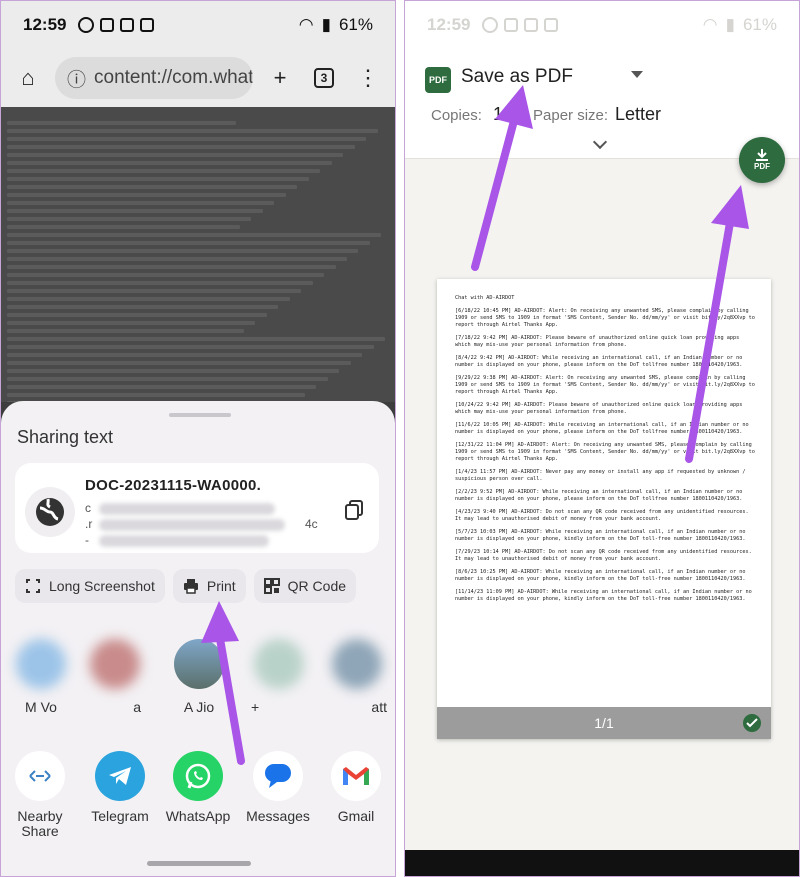  Describe the element at coordinates (326, 24) in the screenshot. I see `battery-icon: ▮` at that location.